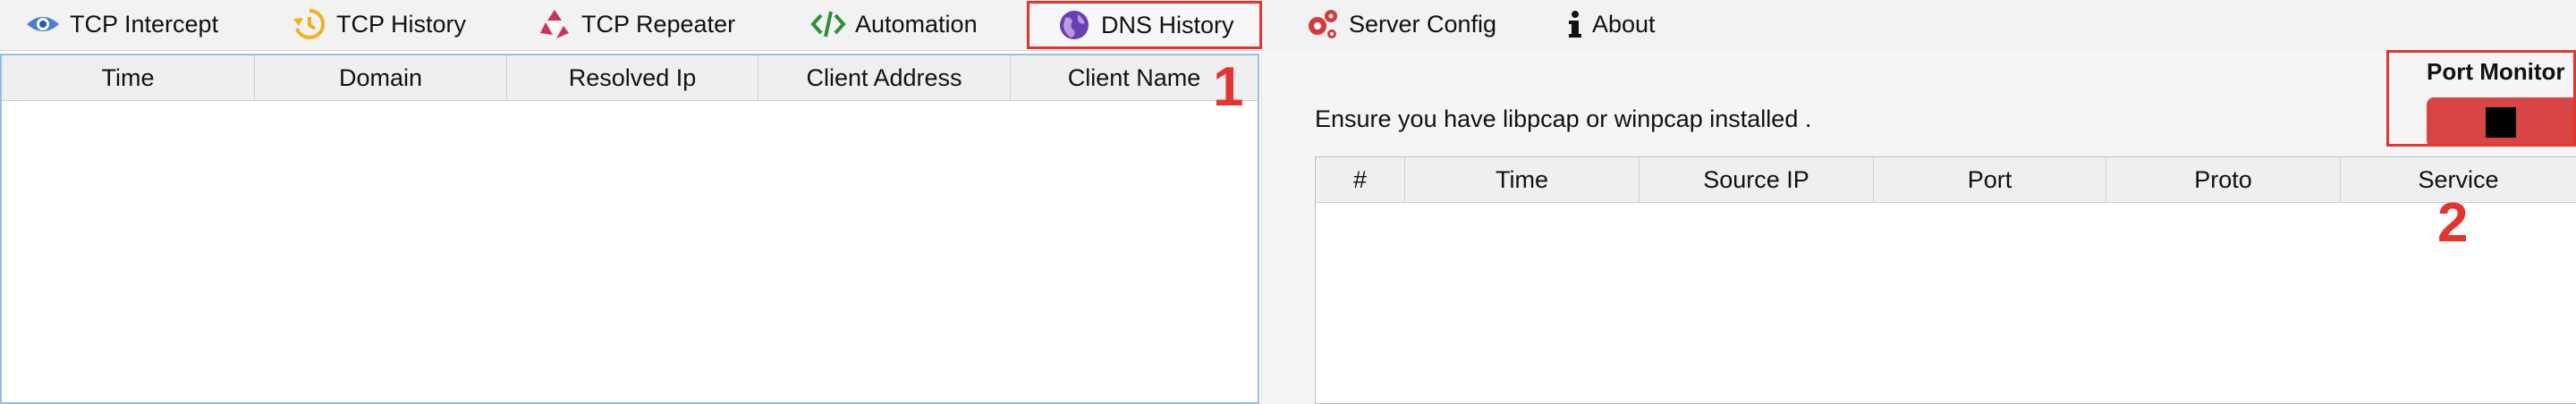  I want to click on column-header-proto: Proto, so click(2223, 179).